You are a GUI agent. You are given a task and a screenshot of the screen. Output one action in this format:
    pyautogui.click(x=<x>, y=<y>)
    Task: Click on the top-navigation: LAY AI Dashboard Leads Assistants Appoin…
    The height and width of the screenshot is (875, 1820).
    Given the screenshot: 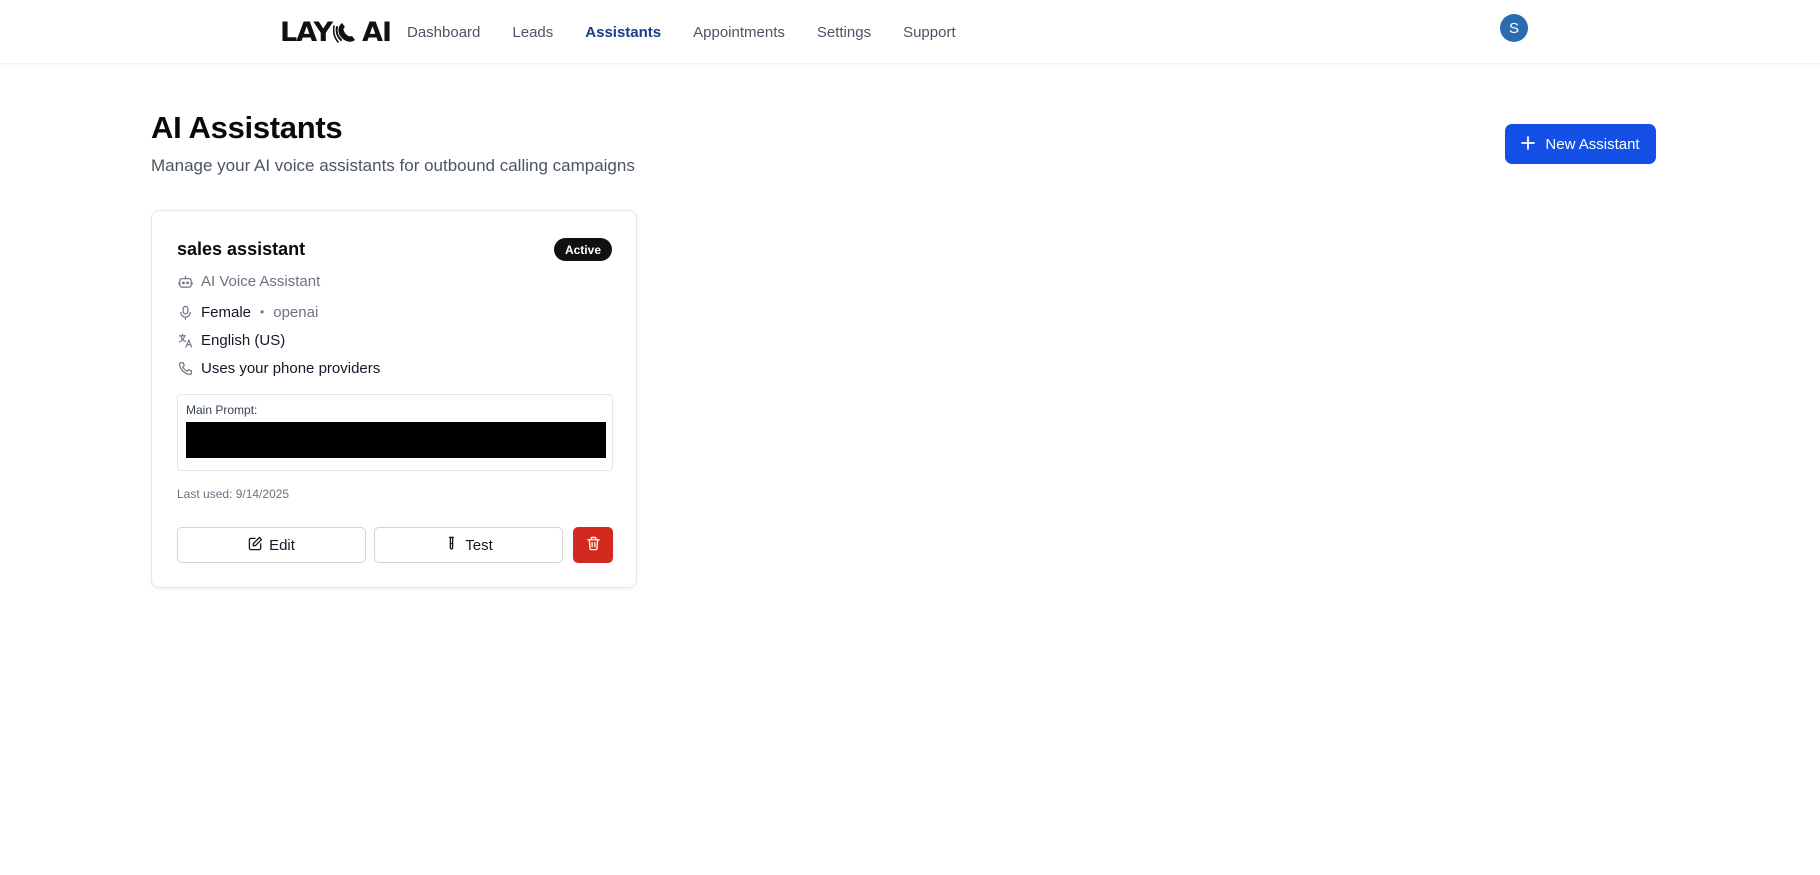 What is the action you would take?
    pyautogui.click(x=910, y=32)
    